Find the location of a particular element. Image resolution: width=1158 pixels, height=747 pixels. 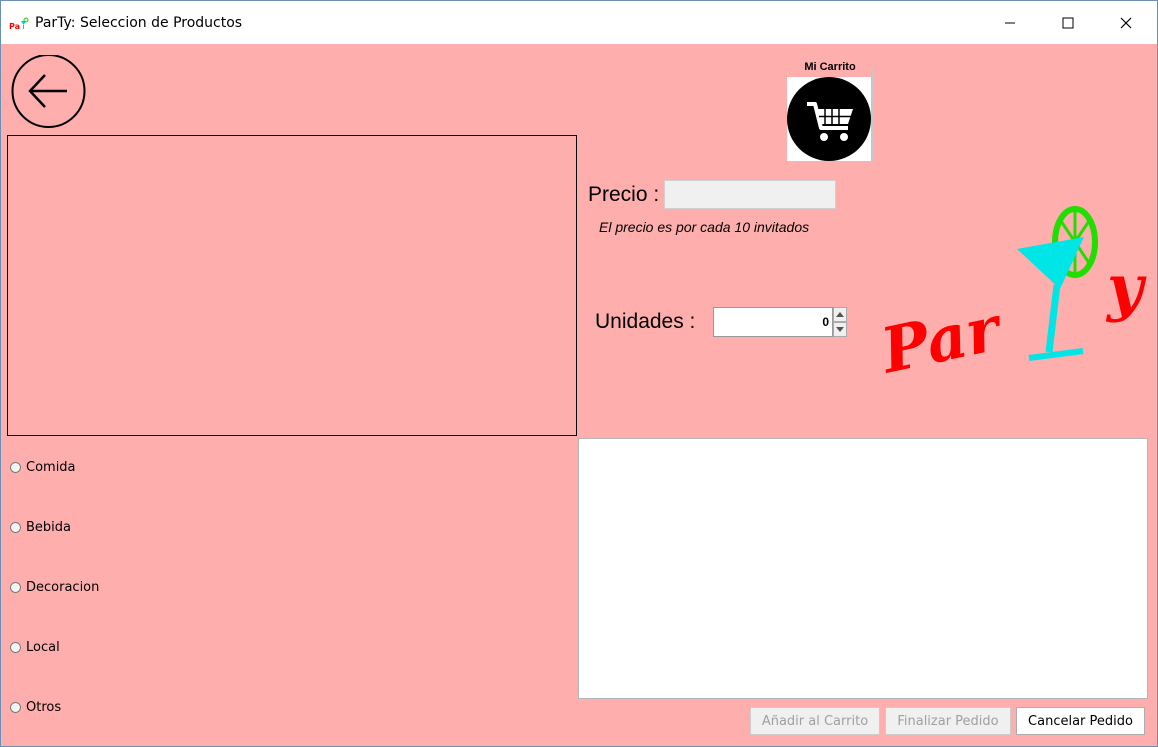

spinner-up-button is located at coordinates (840, 314).